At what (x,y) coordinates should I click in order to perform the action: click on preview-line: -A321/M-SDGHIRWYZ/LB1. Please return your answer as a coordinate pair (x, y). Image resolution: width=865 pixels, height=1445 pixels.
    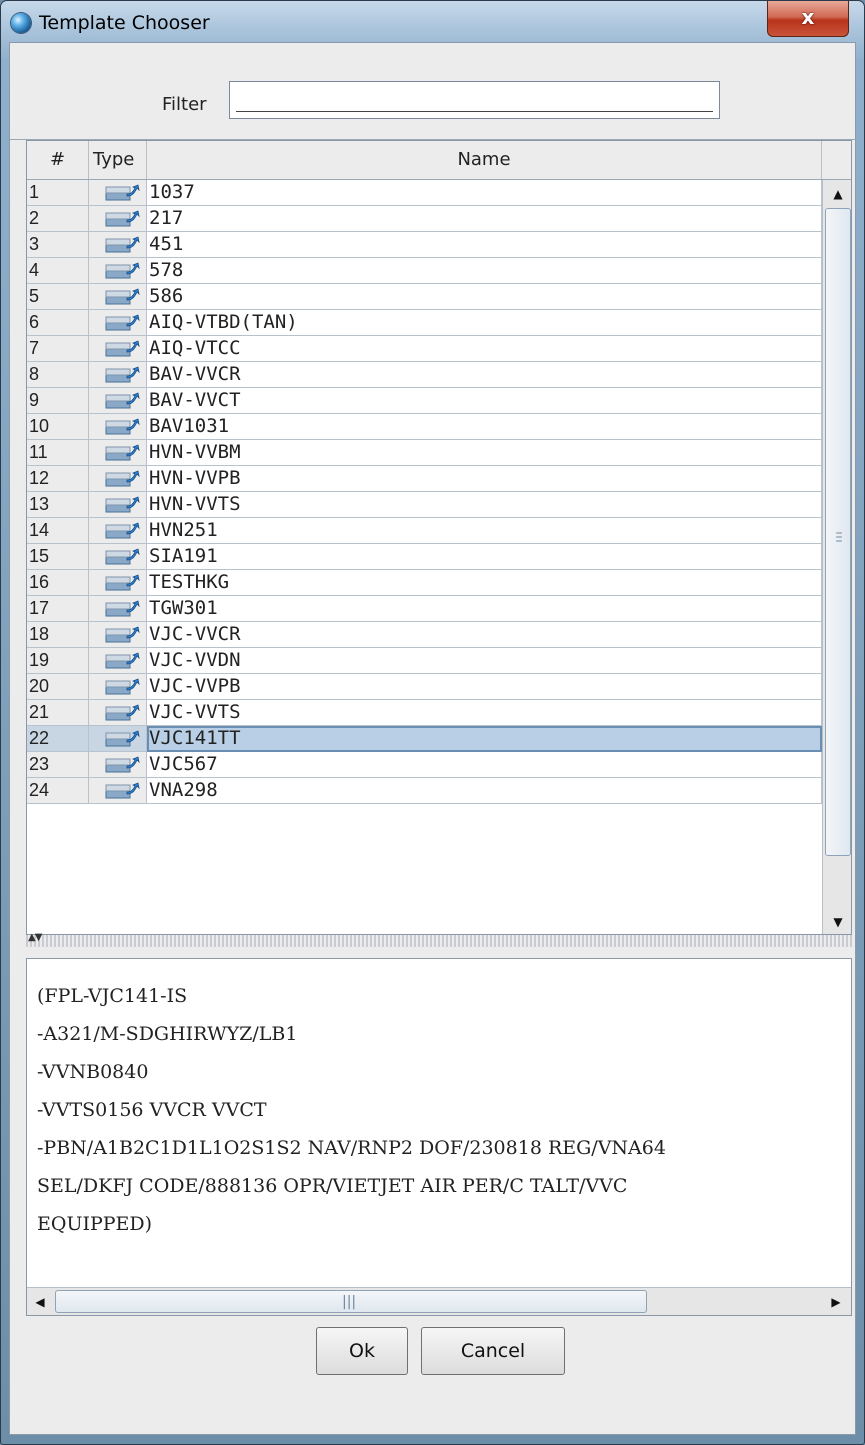
    Looking at the image, I should click on (167, 1034).